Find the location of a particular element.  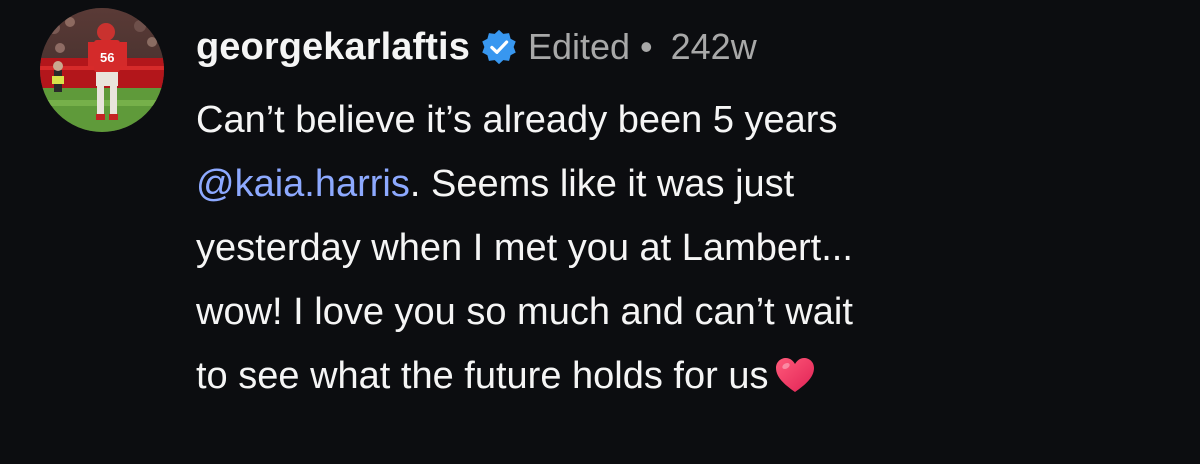

caption-line-2: @kaia.harris. Seems like it was just is located at coordinates (691, 184).